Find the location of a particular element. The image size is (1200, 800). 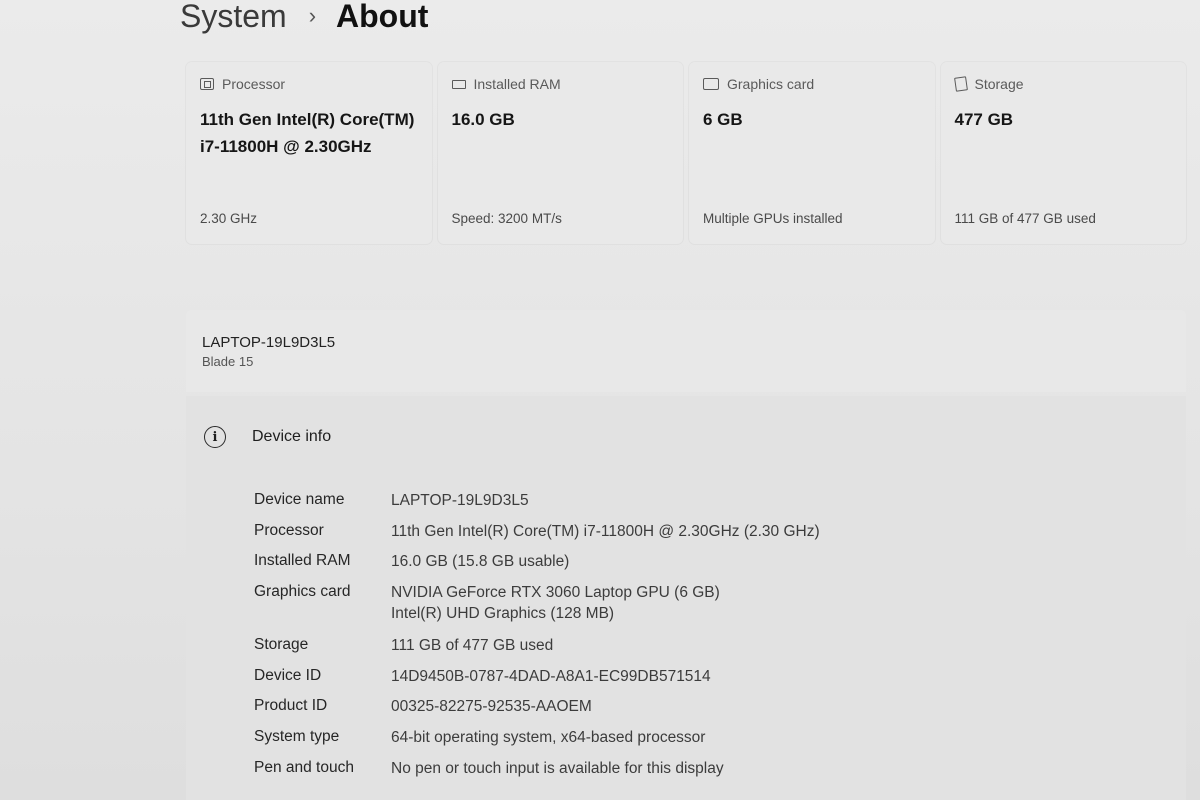

card-header: Installed RAM is located at coordinates (560, 84).